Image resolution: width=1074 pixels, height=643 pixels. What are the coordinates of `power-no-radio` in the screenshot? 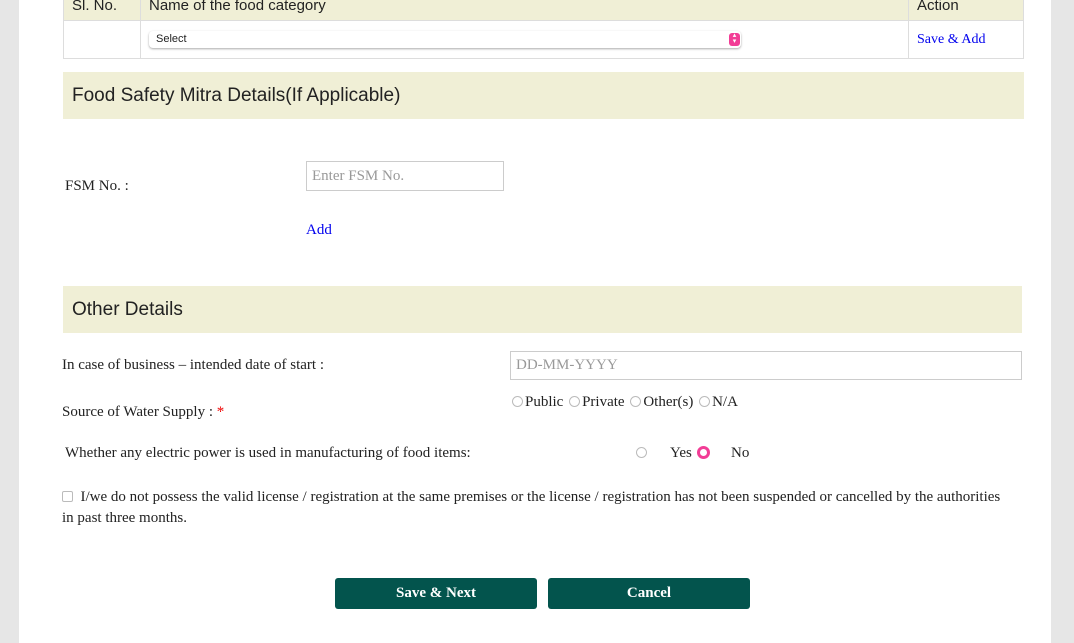 It's located at (703, 452).